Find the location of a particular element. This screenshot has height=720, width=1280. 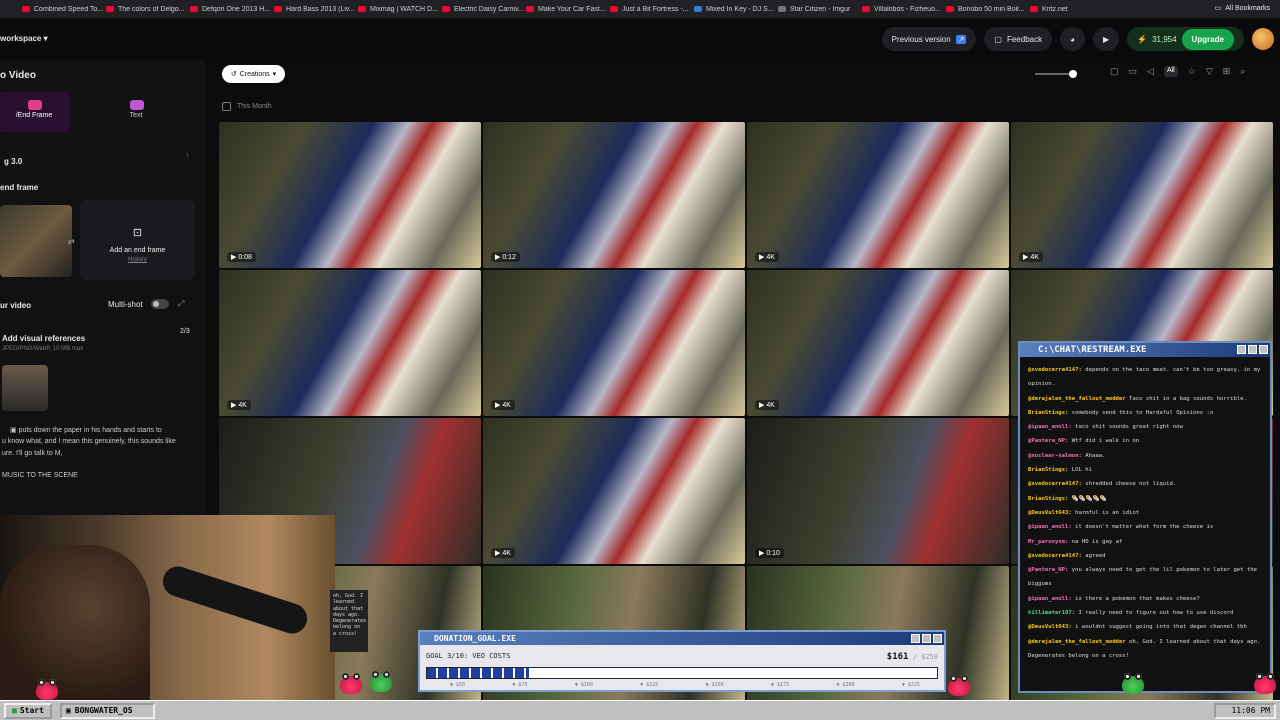

chat-message: BrianStings: LOL hi is located at coordinates (1146, 470).